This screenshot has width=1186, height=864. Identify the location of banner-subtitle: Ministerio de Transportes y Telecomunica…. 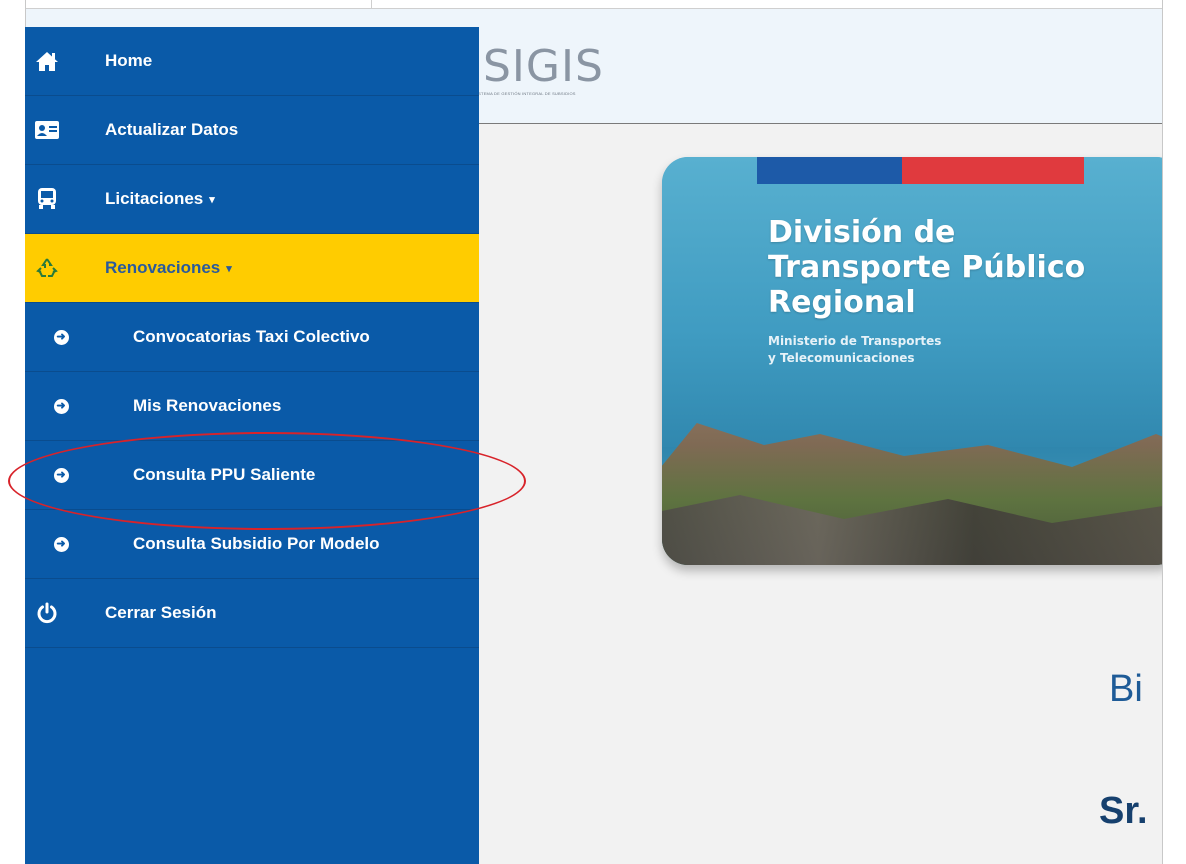
(854, 350).